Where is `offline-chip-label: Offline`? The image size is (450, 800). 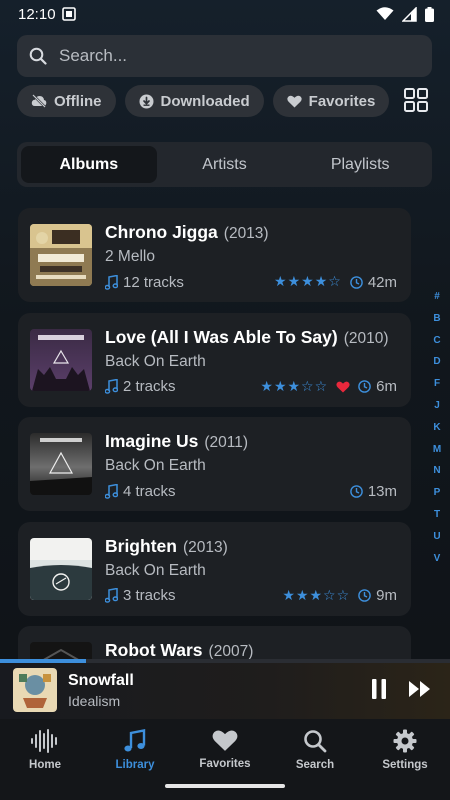
offline-chip-label: Offline is located at coordinates (78, 101).